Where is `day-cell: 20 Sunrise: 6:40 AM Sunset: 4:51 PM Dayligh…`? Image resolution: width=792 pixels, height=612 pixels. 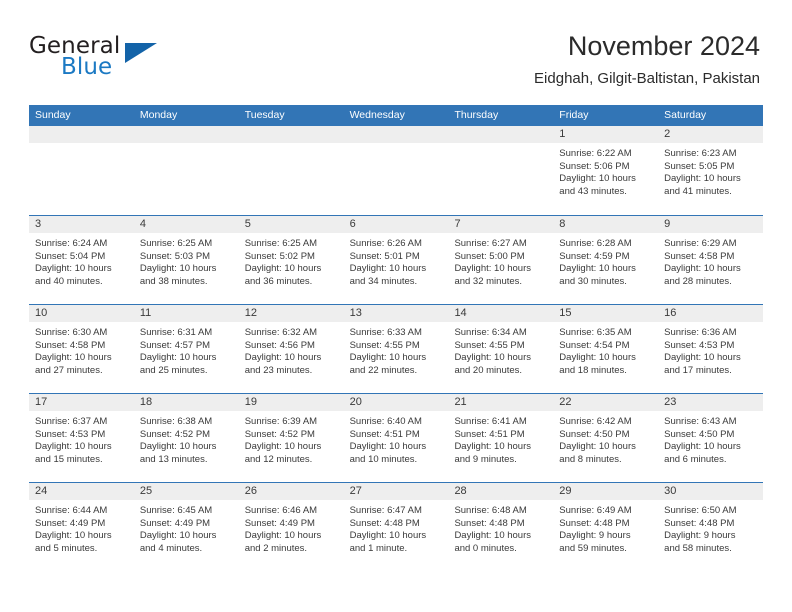 day-cell: 20 Sunrise: 6:40 AM Sunset: 4:51 PM Dayligh… is located at coordinates (396, 438).